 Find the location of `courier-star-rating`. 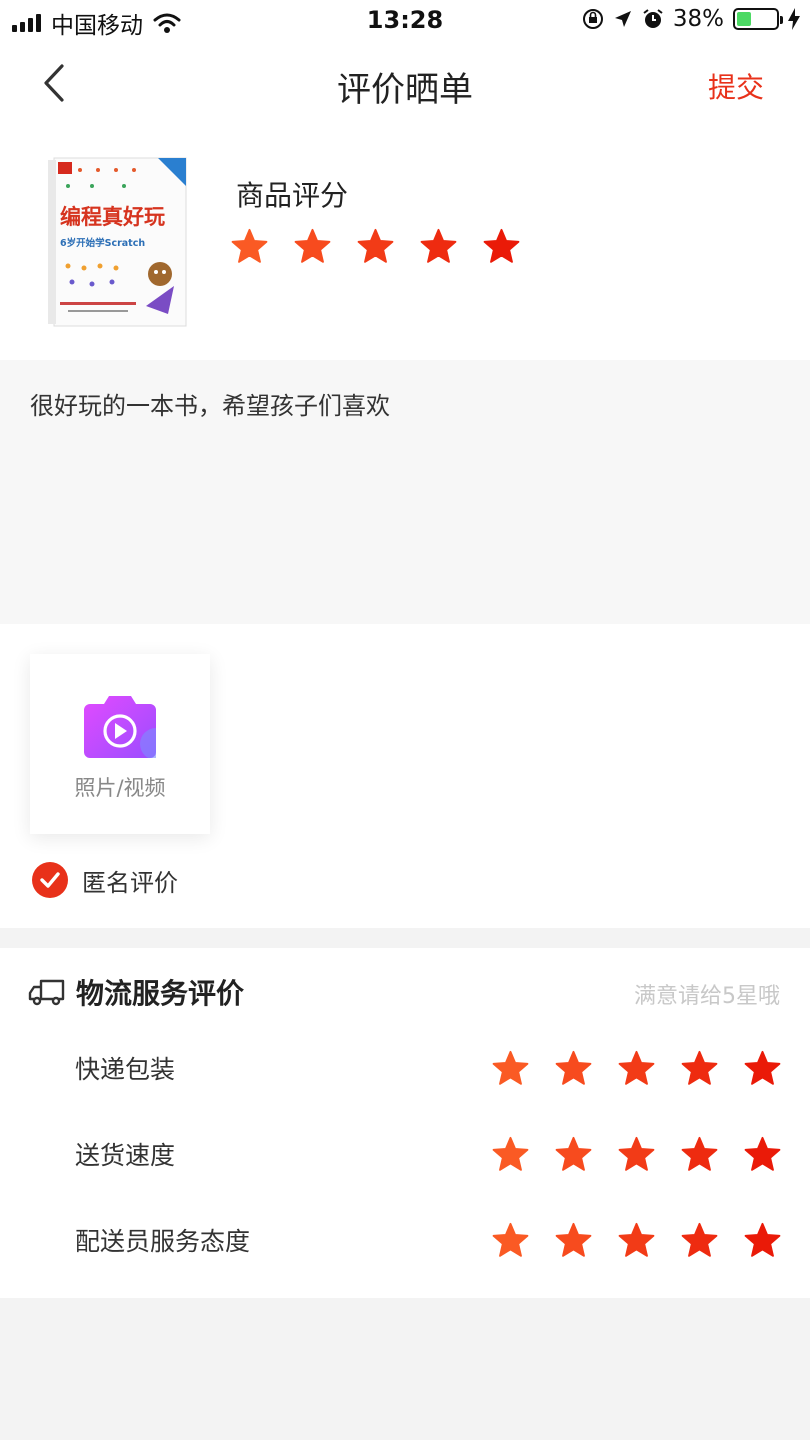

courier-star-rating is located at coordinates (636, 1240).